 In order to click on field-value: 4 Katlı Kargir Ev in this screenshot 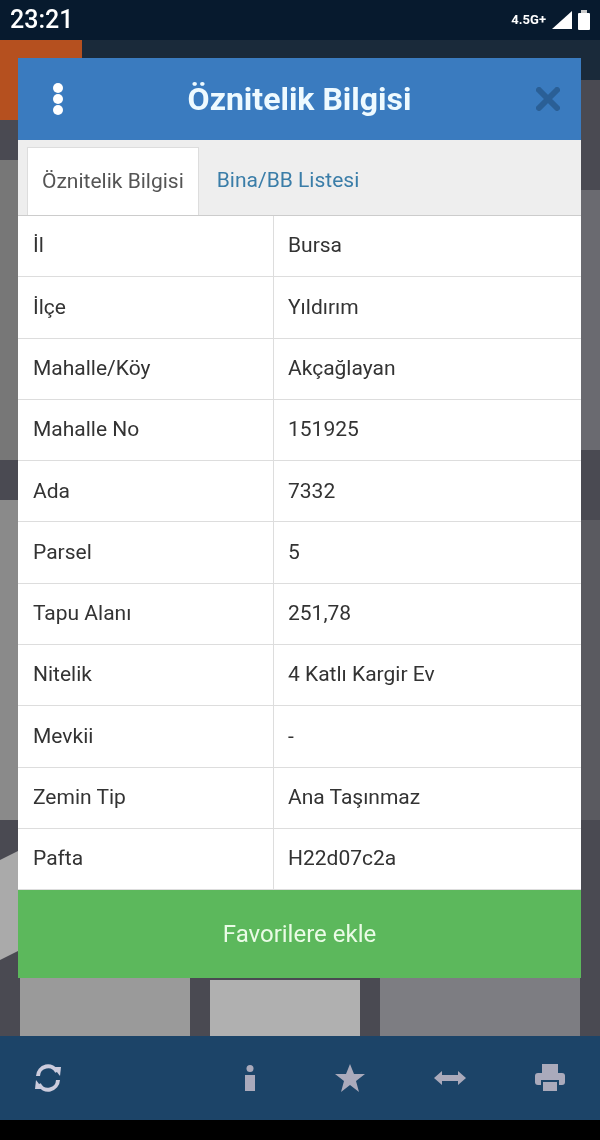, I will do `click(361, 675)`.